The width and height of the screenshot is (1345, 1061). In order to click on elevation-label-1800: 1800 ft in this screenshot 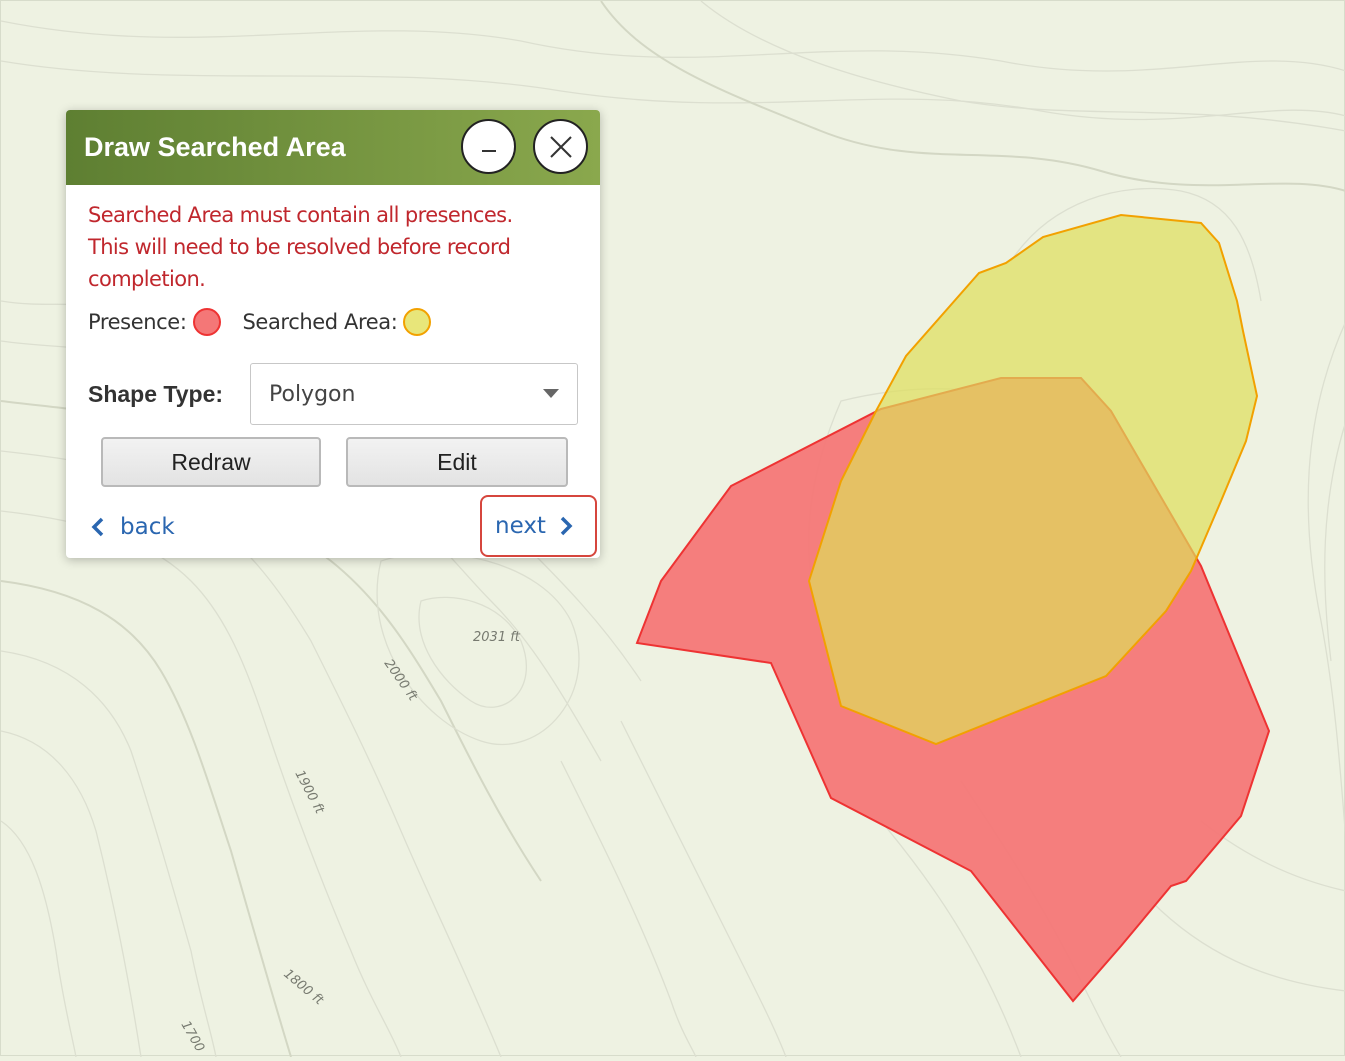, I will do `click(303, 988)`.